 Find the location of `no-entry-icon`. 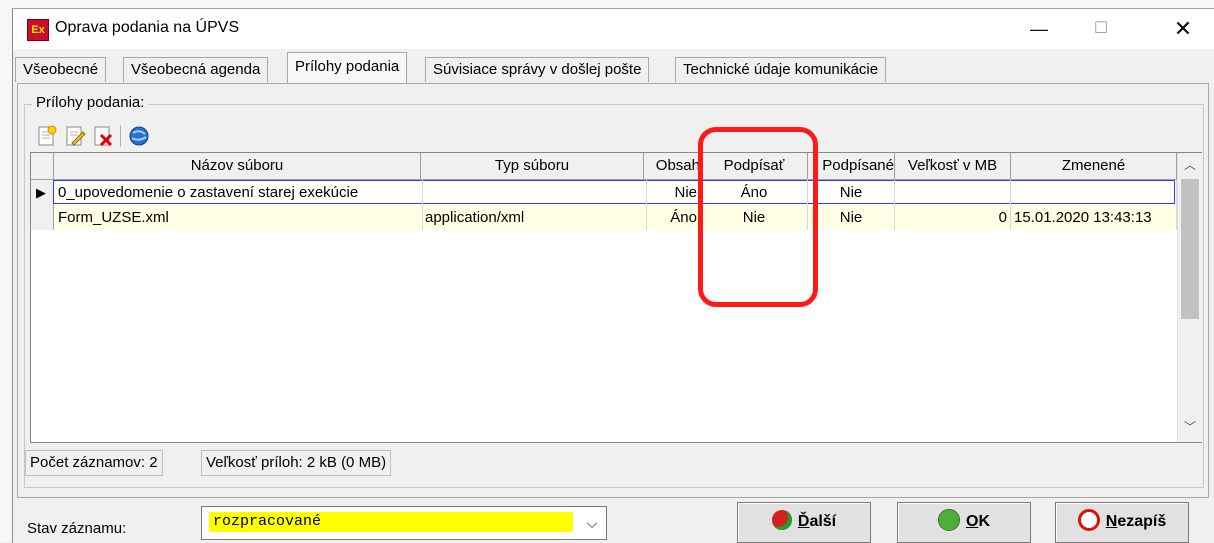

no-entry-icon is located at coordinates (1088, 519).